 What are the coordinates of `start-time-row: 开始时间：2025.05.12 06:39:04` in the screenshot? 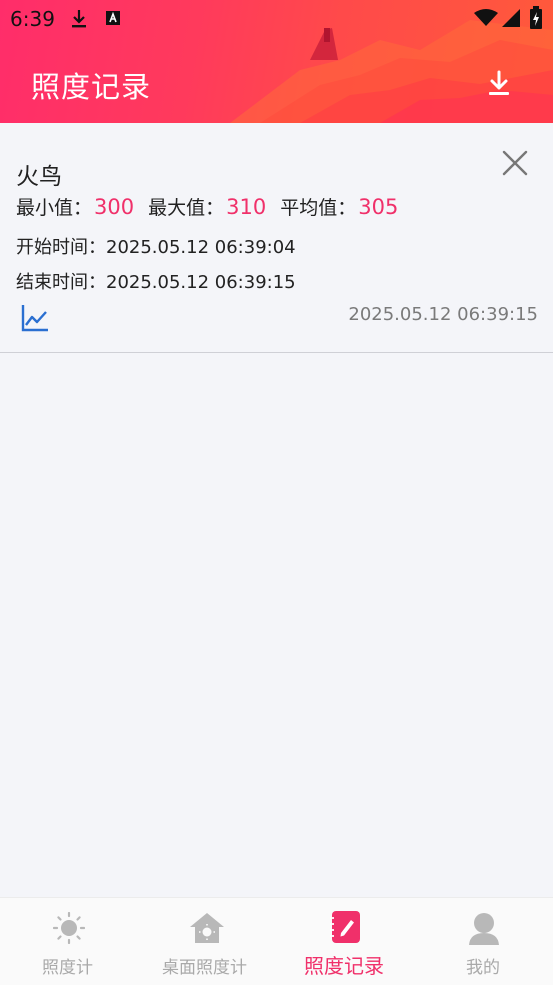 It's located at (156, 246).